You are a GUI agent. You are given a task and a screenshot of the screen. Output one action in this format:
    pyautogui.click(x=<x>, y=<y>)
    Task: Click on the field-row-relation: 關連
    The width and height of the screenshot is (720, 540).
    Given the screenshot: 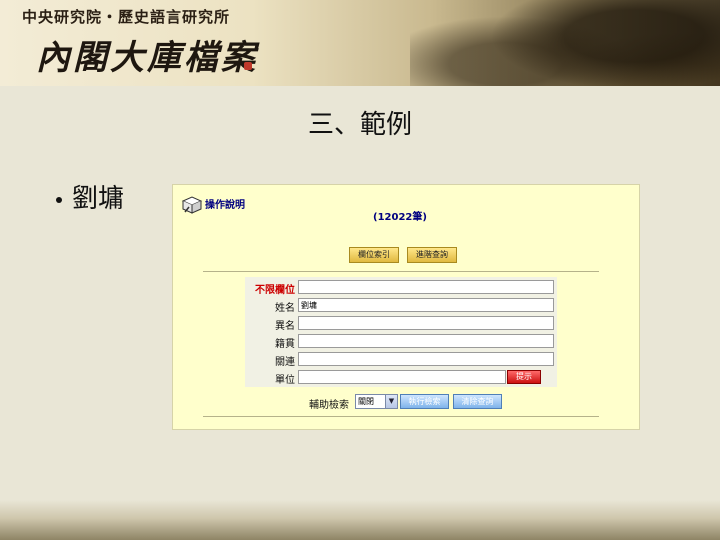 What is the action you would take?
    pyautogui.click(x=401, y=360)
    